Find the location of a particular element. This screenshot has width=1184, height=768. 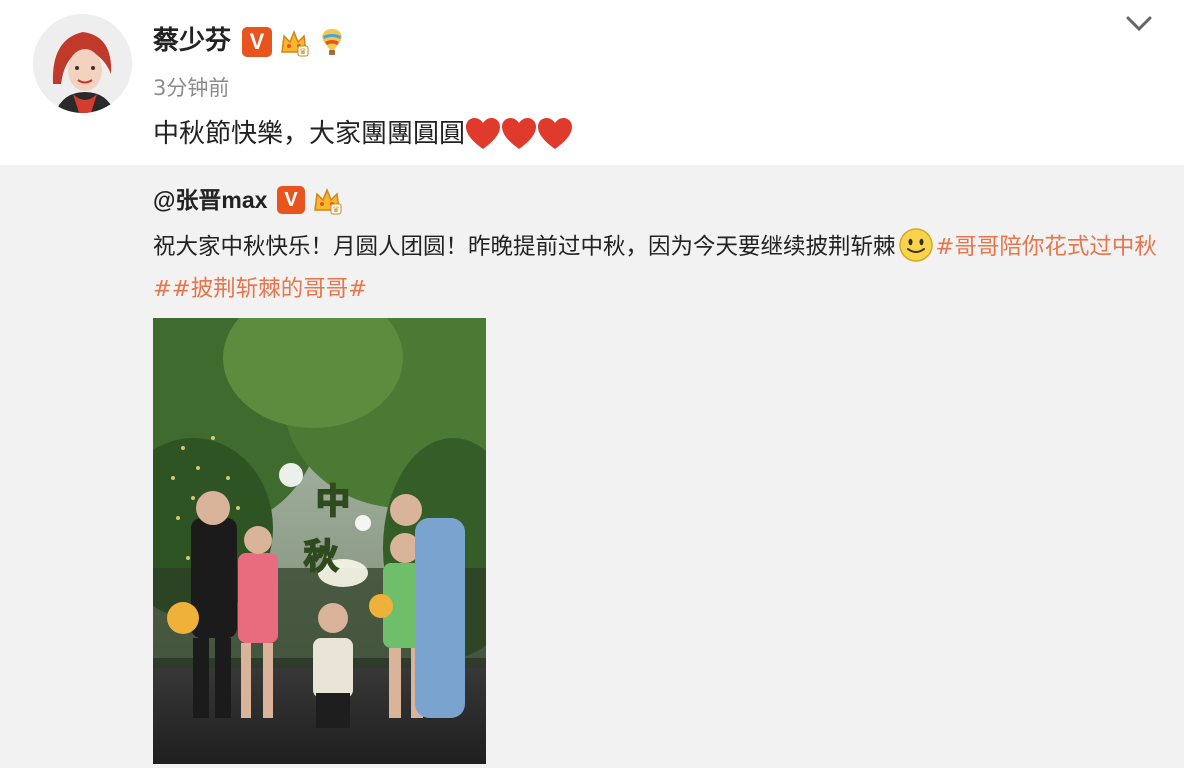

repost-username: @张晋max is located at coordinates (210, 200).